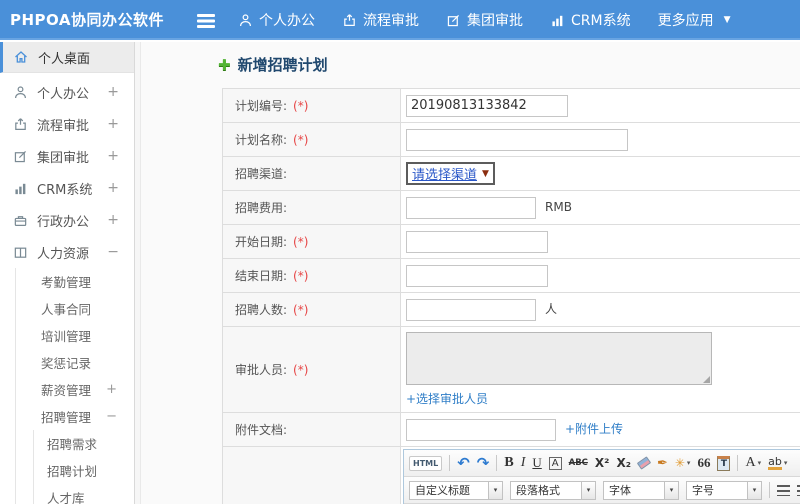  Describe the element at coordinates (483, 463) in the screenshot. I see `redo-icon: ↷` at that location.